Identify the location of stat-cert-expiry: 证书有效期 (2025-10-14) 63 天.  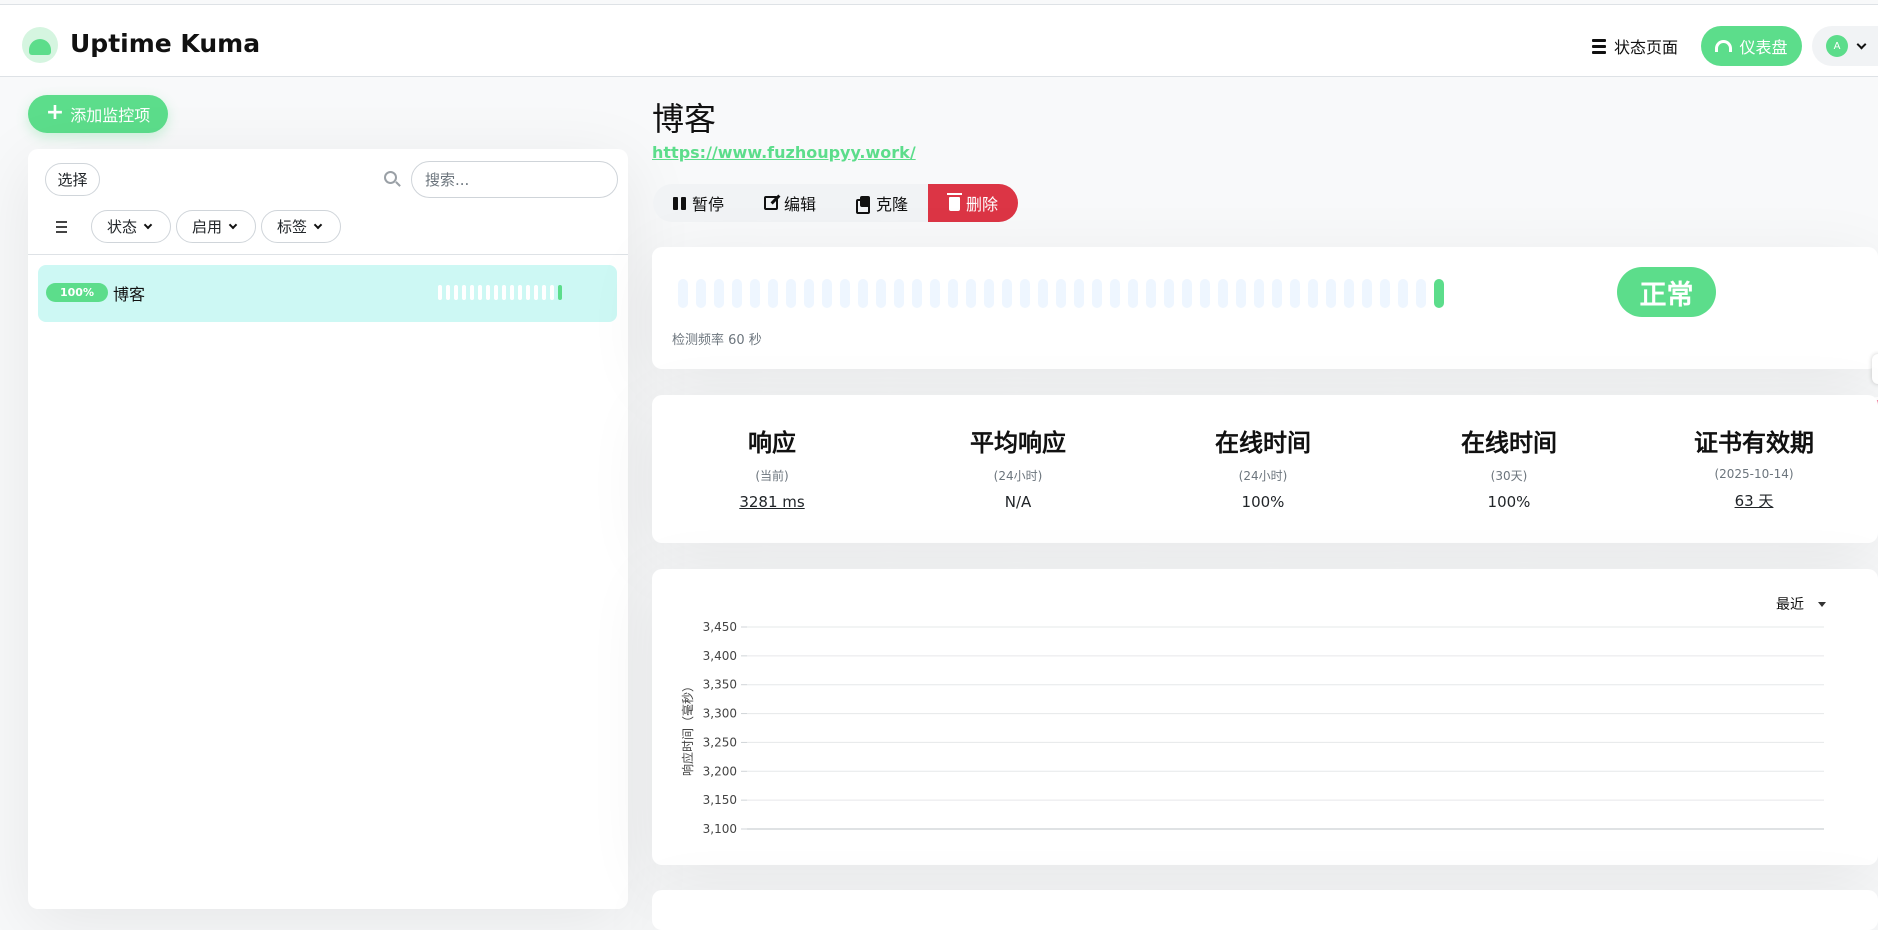
(1754, 467).